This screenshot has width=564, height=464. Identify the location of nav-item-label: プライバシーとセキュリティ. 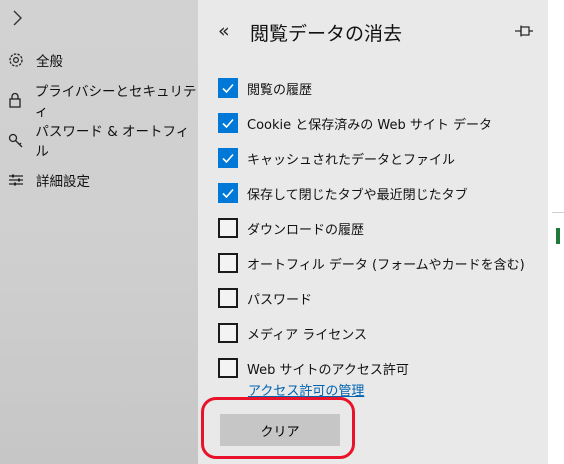
(115, 102).